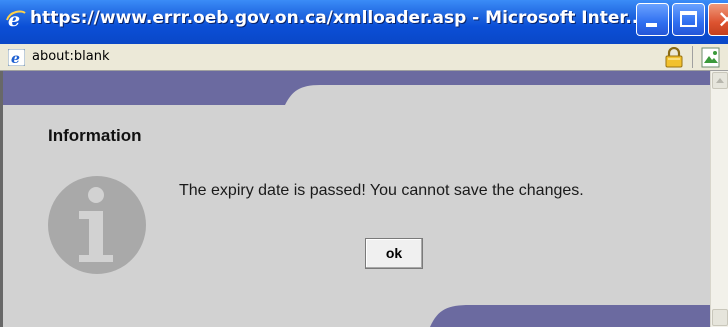  Describe the element at coordinates (97, 225) in the screenshot. I see `info-icon` at that location.